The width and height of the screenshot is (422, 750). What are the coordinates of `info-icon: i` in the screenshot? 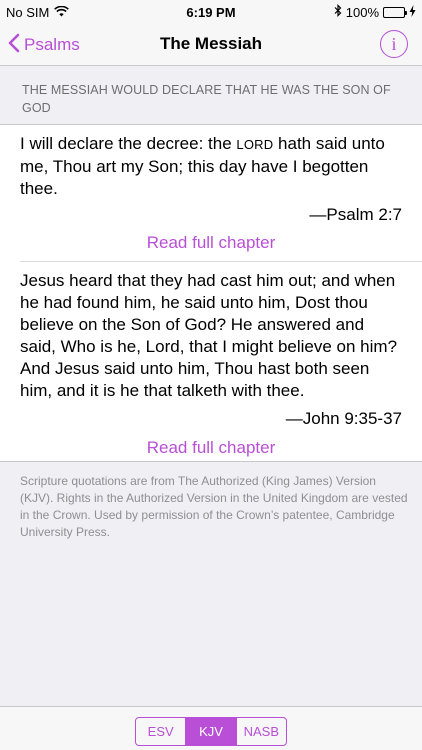 It's located at (394, 44).